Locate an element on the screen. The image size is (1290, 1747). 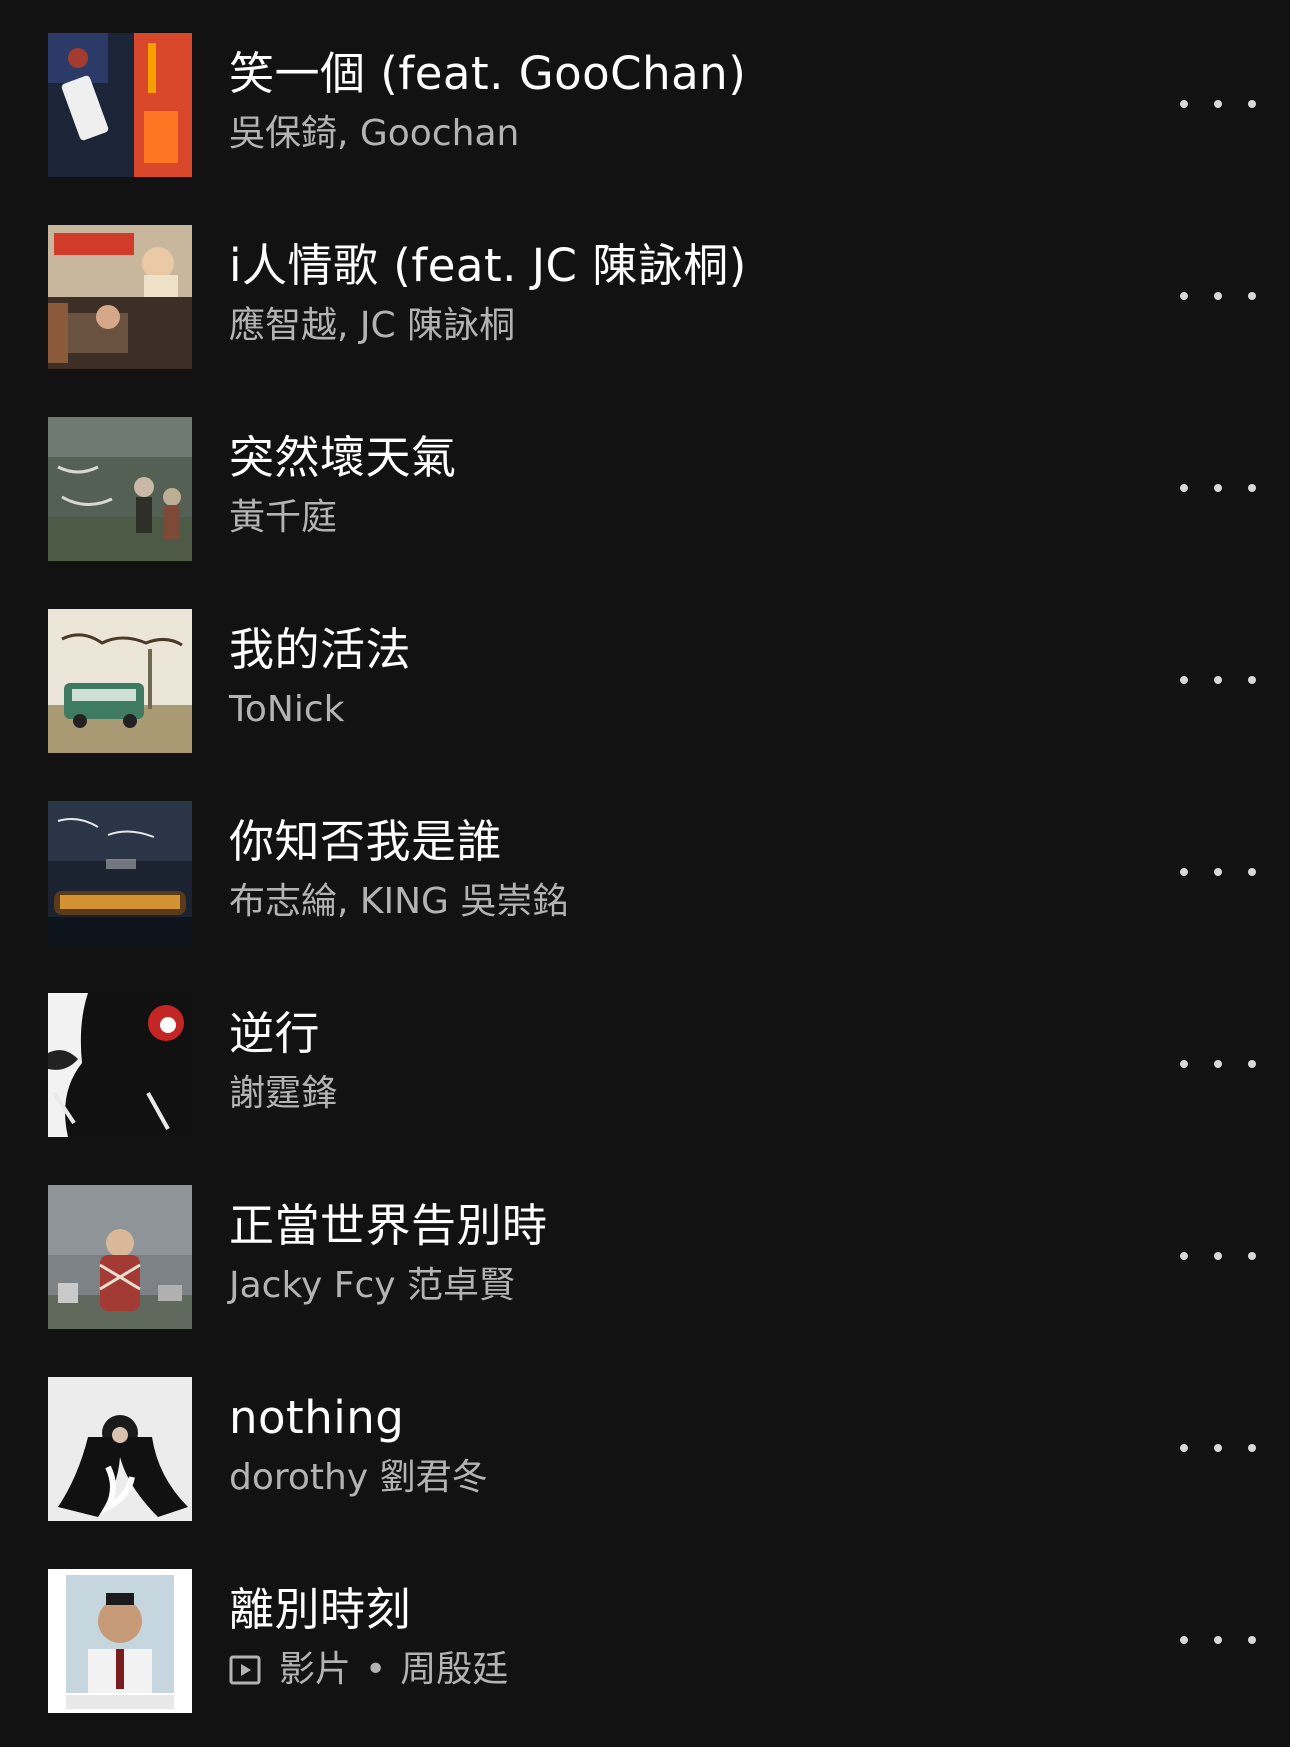
track-row: 正當世界告別時 Jacky Fcy 范卓賢 is located at coordinates (645, 1248).